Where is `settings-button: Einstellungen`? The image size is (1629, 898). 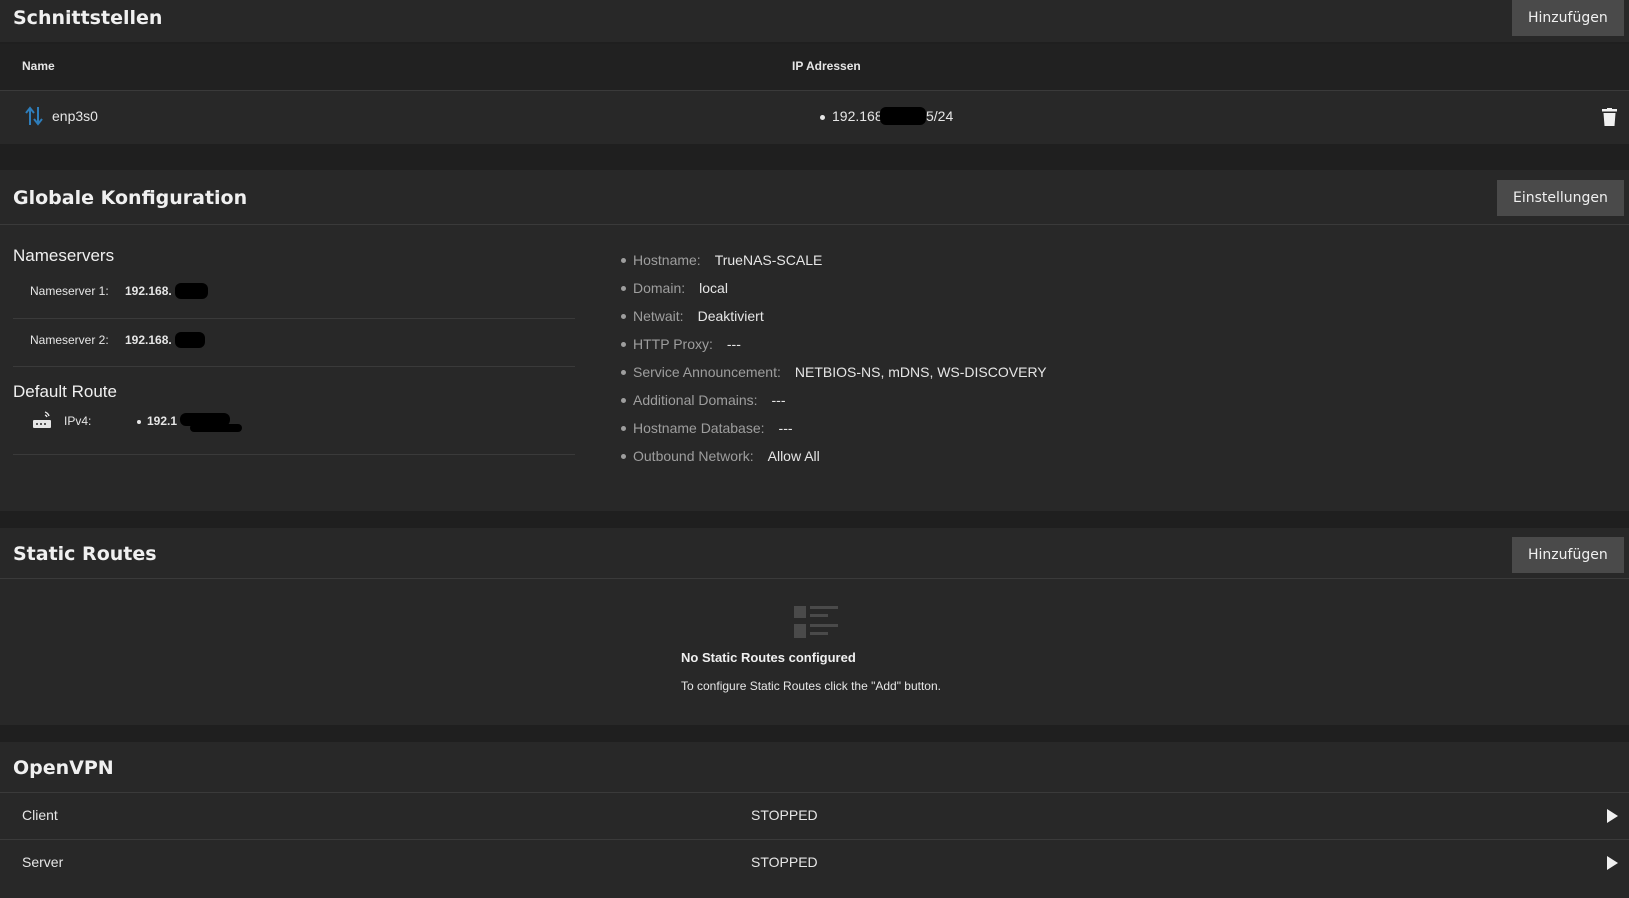 settings-button: Einstellungen is located at coordinates (1560, 198).